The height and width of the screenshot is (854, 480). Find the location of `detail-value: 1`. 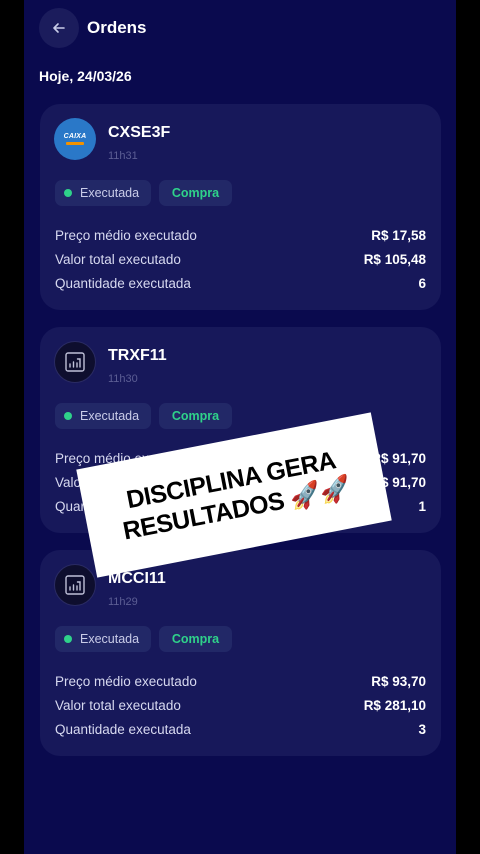

detail-value: 1 is located at coordinates (422, 506).